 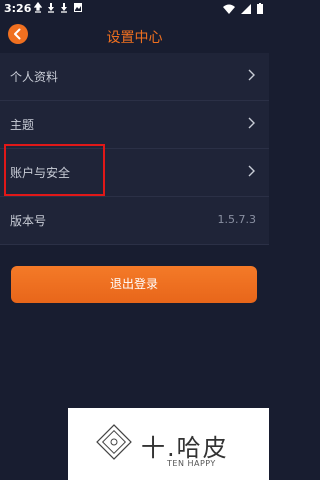 I want to click on system-icons, so click(x=243, y=8).